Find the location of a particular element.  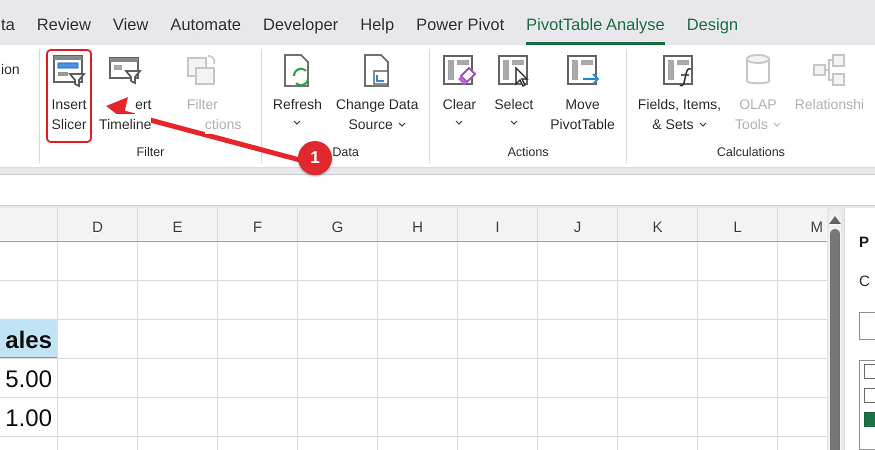

ribbon-tab: Automate is located at coordinates (205, 22).